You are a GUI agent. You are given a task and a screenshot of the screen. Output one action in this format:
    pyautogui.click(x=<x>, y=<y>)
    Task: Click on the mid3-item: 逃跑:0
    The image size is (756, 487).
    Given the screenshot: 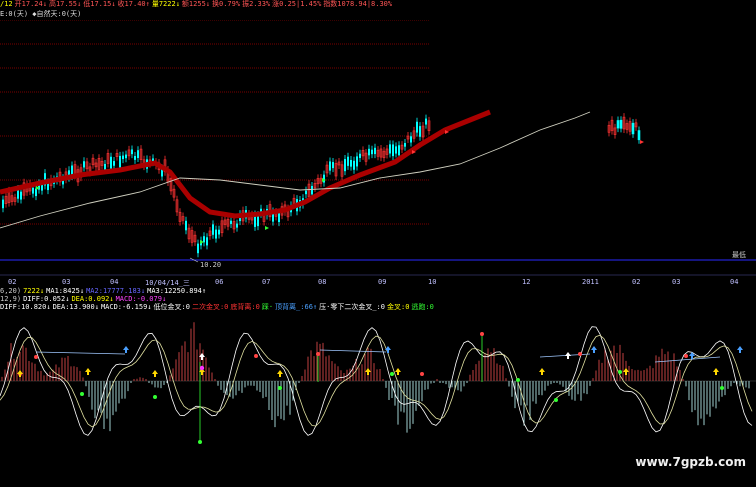 What is the action you would take?
    pyautogui.click(x=422, y=307)
    